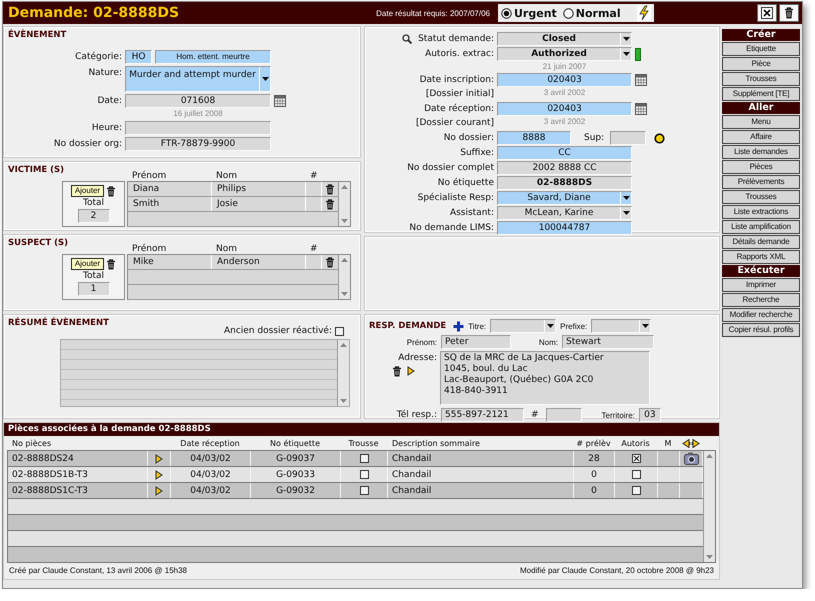 This screenshot has height=601, width=815. Describe the element at coordinates (564, 213) in the screenshot. I see `dropdown: McLean, Karine` at that location.